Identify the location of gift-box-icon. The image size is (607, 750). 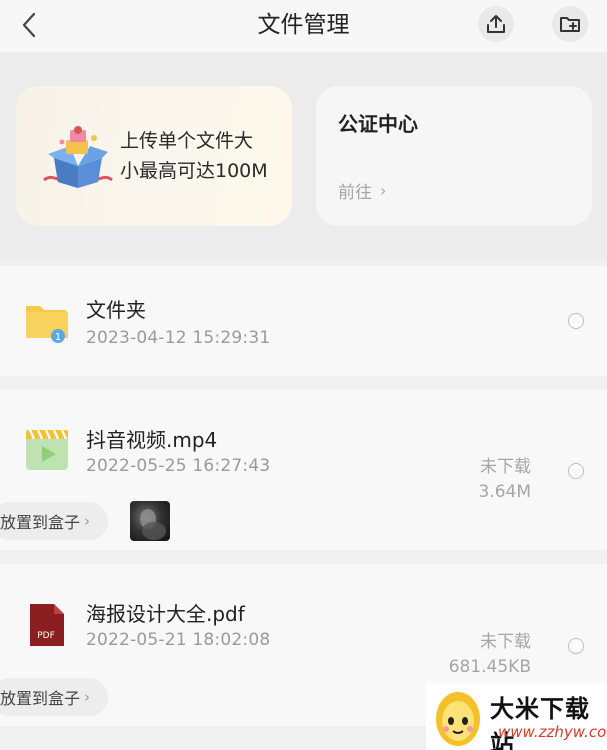
(78, 157).